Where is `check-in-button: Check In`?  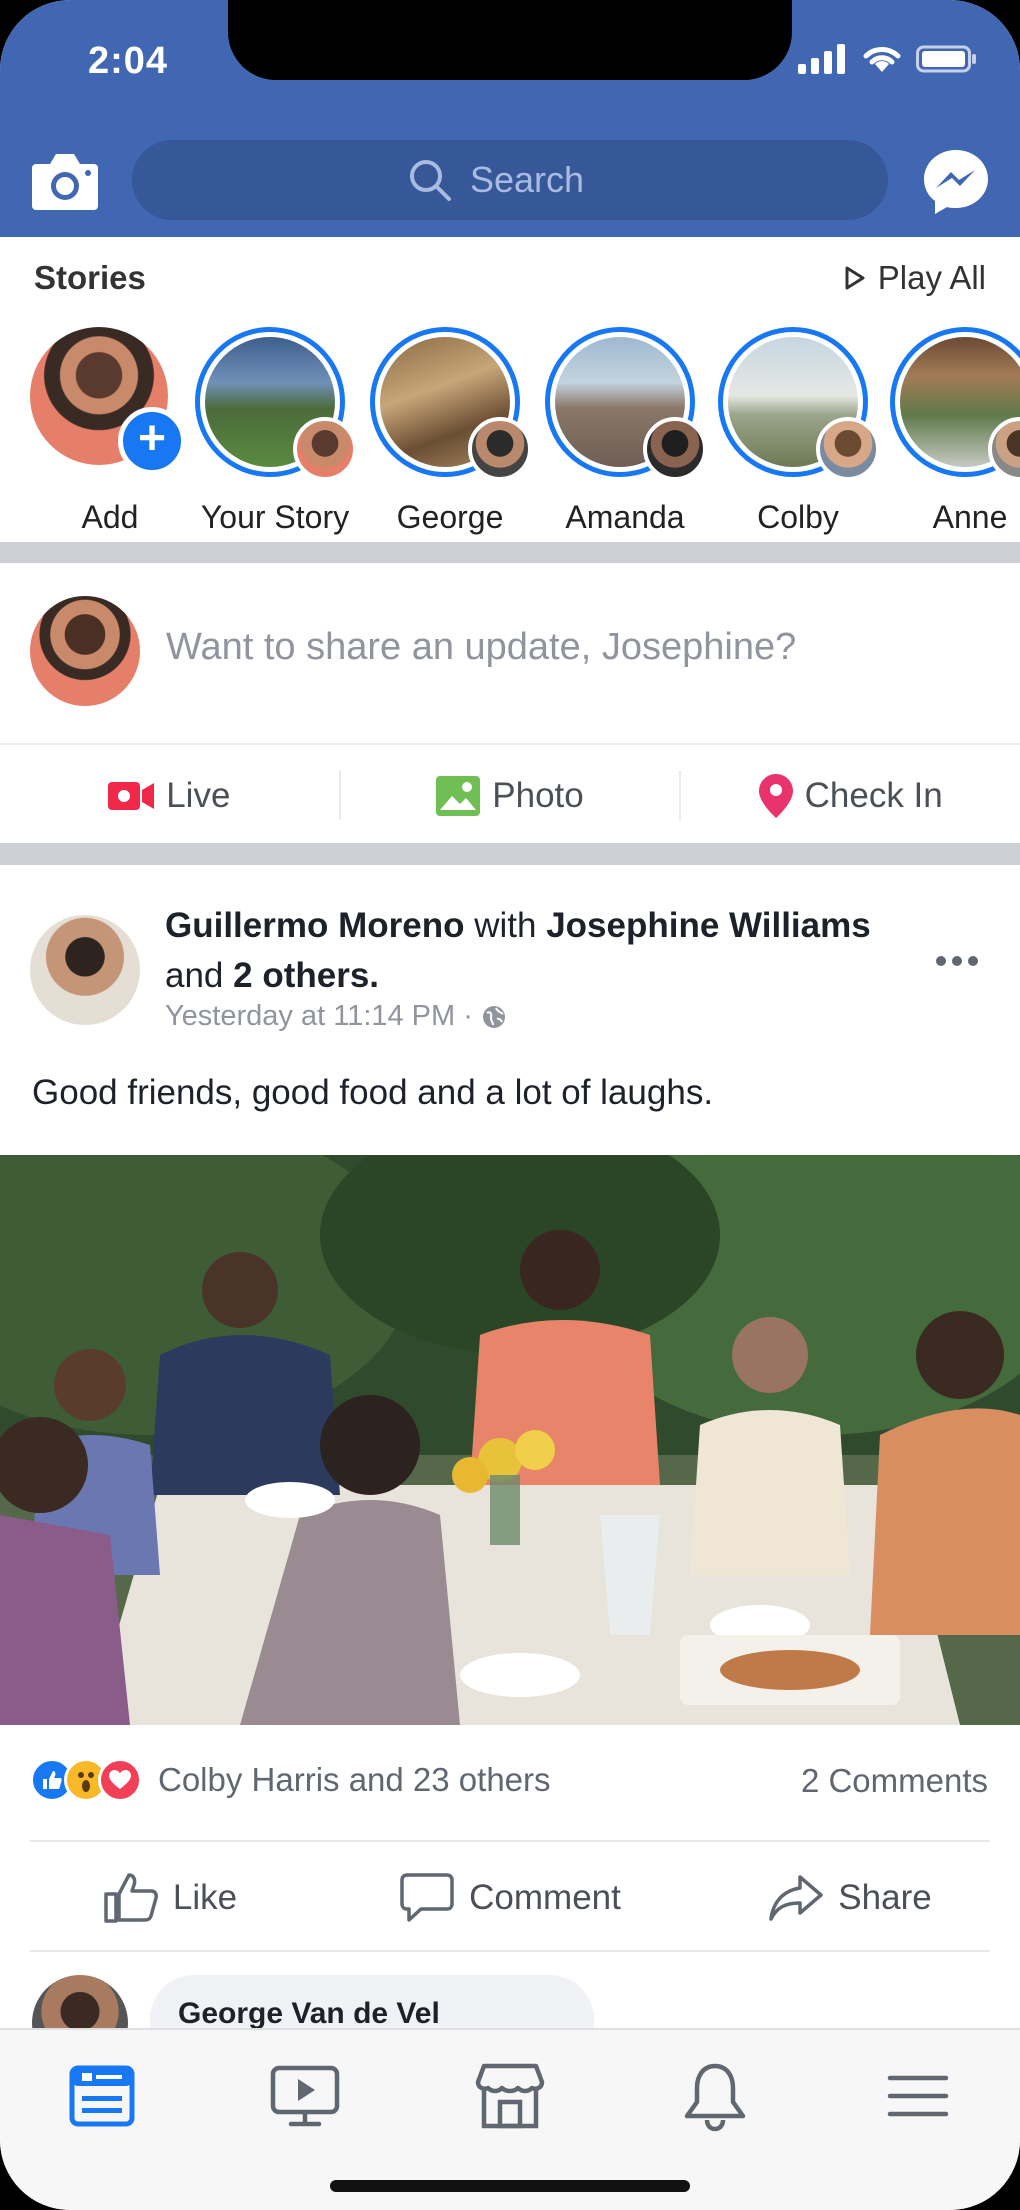 check-in-button: Check In is located at coordinates (850, 795).